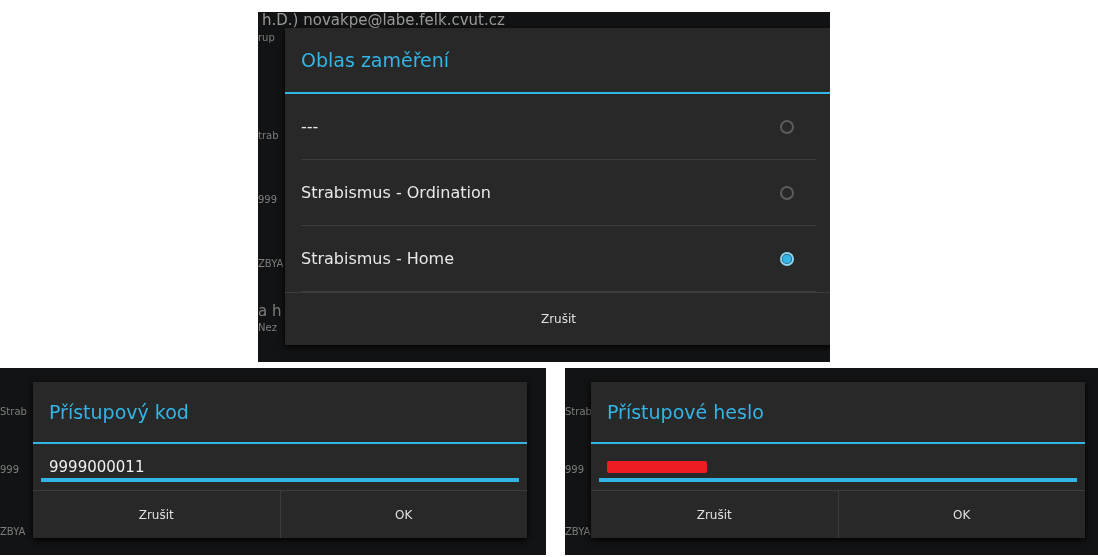 This screenshot has width=1098, height=557. Describe the element at coordinates (396, 192) in the screenshot. I see `option-label: Strabismus - Ordination` at that location.